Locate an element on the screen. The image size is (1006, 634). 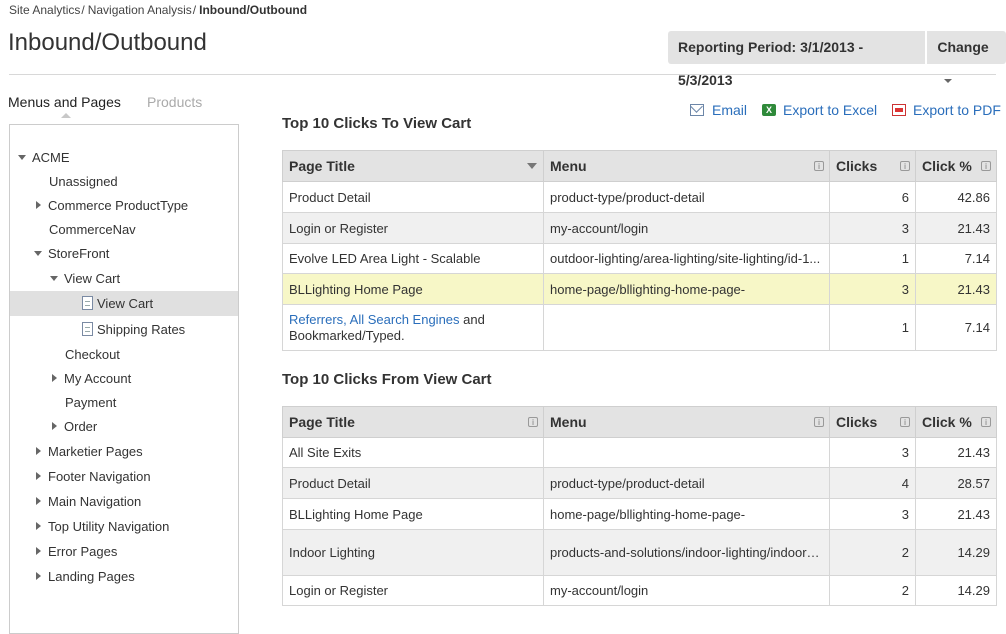
tree-item-my-account: My Account is located at coordinates (124, 378).